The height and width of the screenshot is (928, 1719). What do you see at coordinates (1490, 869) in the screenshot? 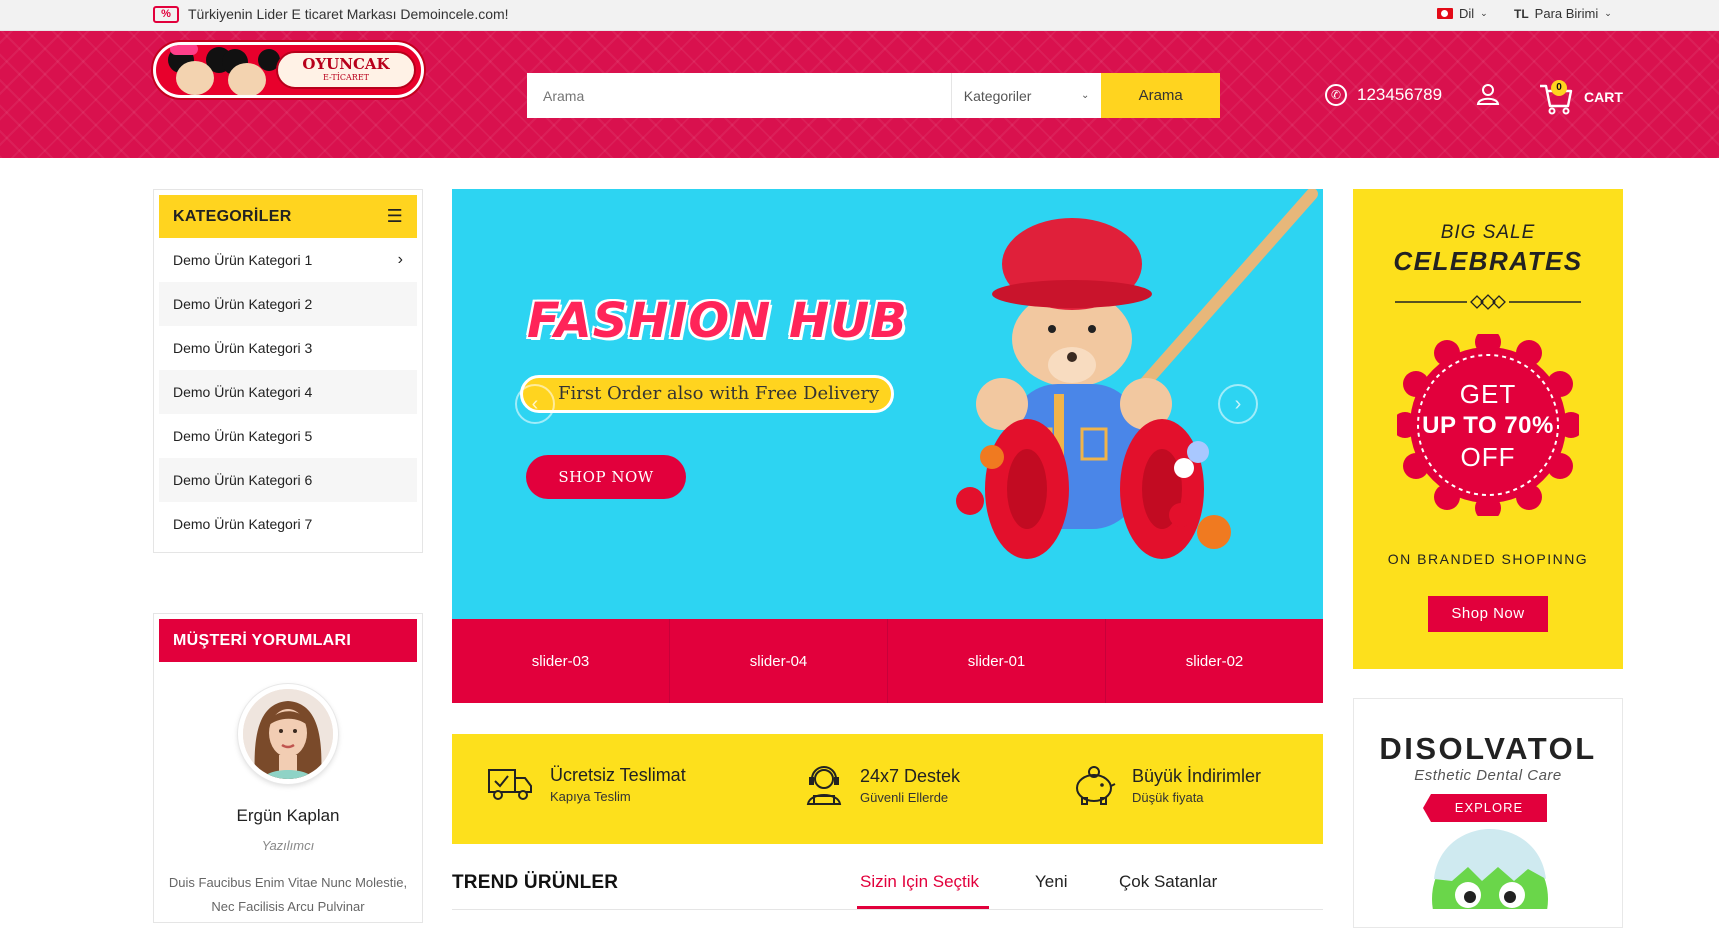
I see `egg-toy-image` at bounding box center [1490, 869].